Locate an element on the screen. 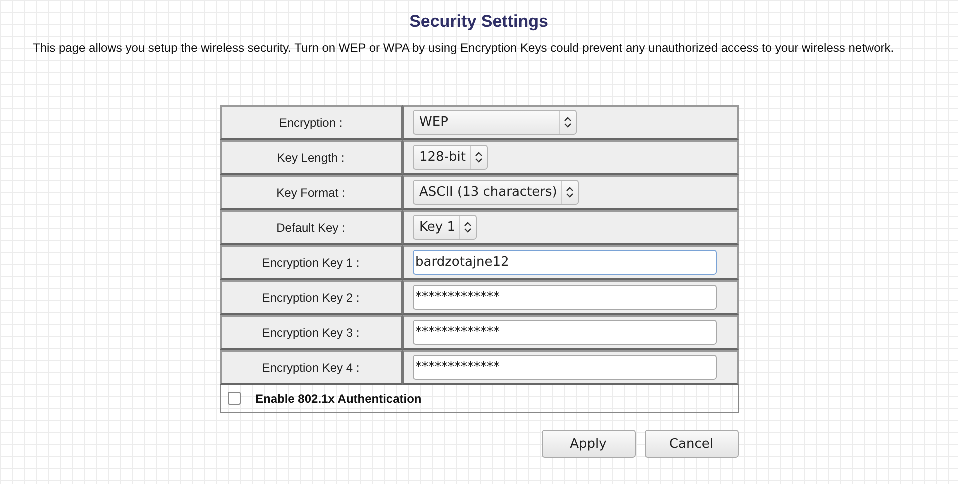  dropdown: 128-bit is located at coordinates (450, 157).